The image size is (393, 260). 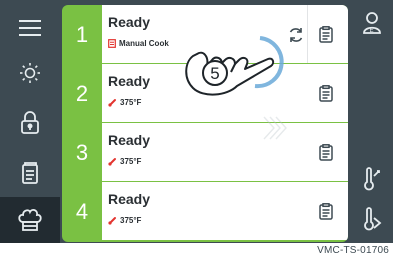 I want to click on user-profile-icon: E, so click(x=371, y=23).